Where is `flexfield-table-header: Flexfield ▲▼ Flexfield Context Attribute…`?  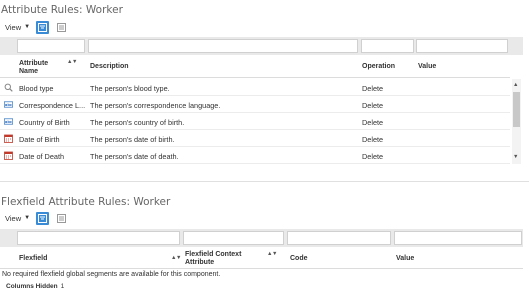
flexfield-table-header: Flexfield ▲▼ Flexfield Context Attribute… is located at coordinates (261, 258).